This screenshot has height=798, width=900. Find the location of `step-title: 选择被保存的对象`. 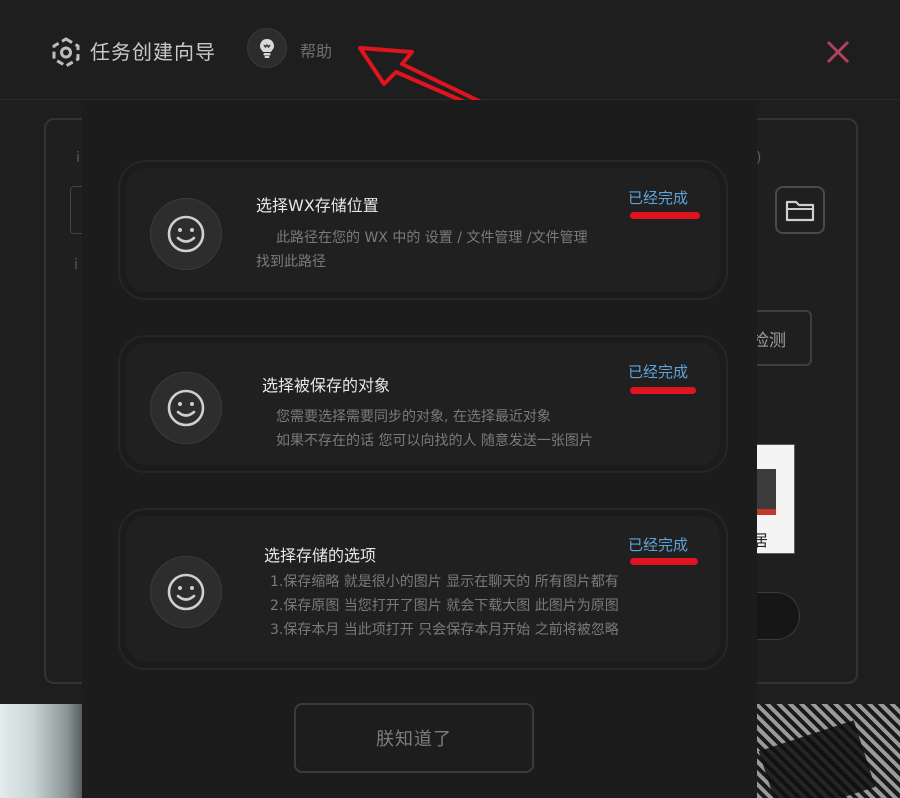

step-title: 选择被保存的对象 is located at coordinates (326, 385).